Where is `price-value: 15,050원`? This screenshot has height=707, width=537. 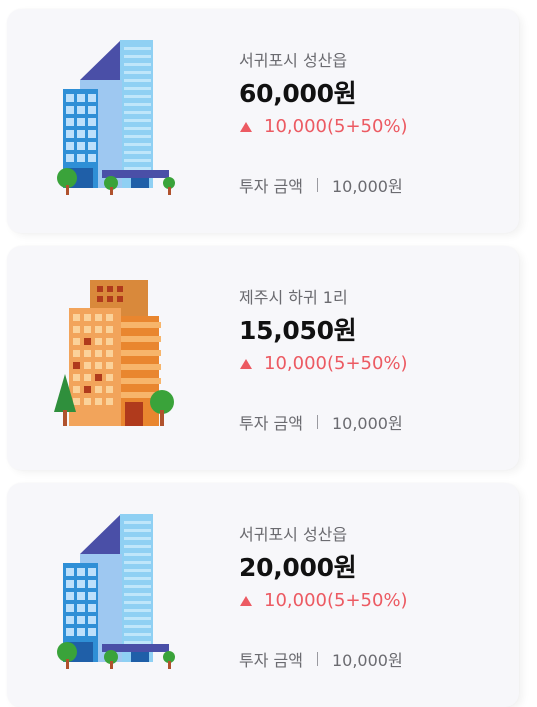 price-value: 15,050원 is located at coordinates (298, 330).